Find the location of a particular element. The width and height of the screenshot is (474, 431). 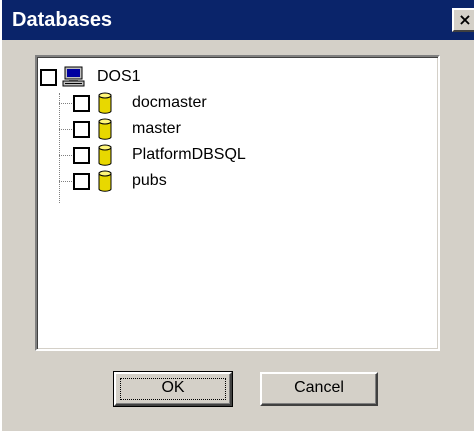

tree-node-database: docmaster is located at coordinates (187, 103).